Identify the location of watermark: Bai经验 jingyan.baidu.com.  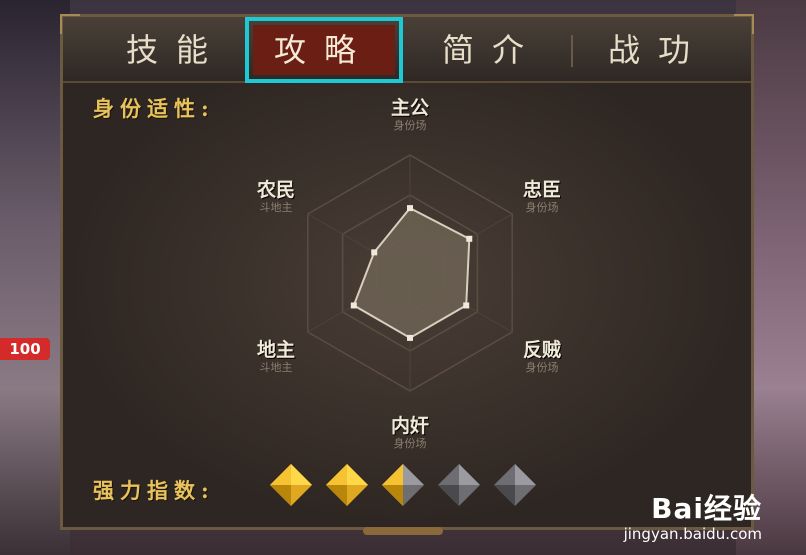
(693, 515).